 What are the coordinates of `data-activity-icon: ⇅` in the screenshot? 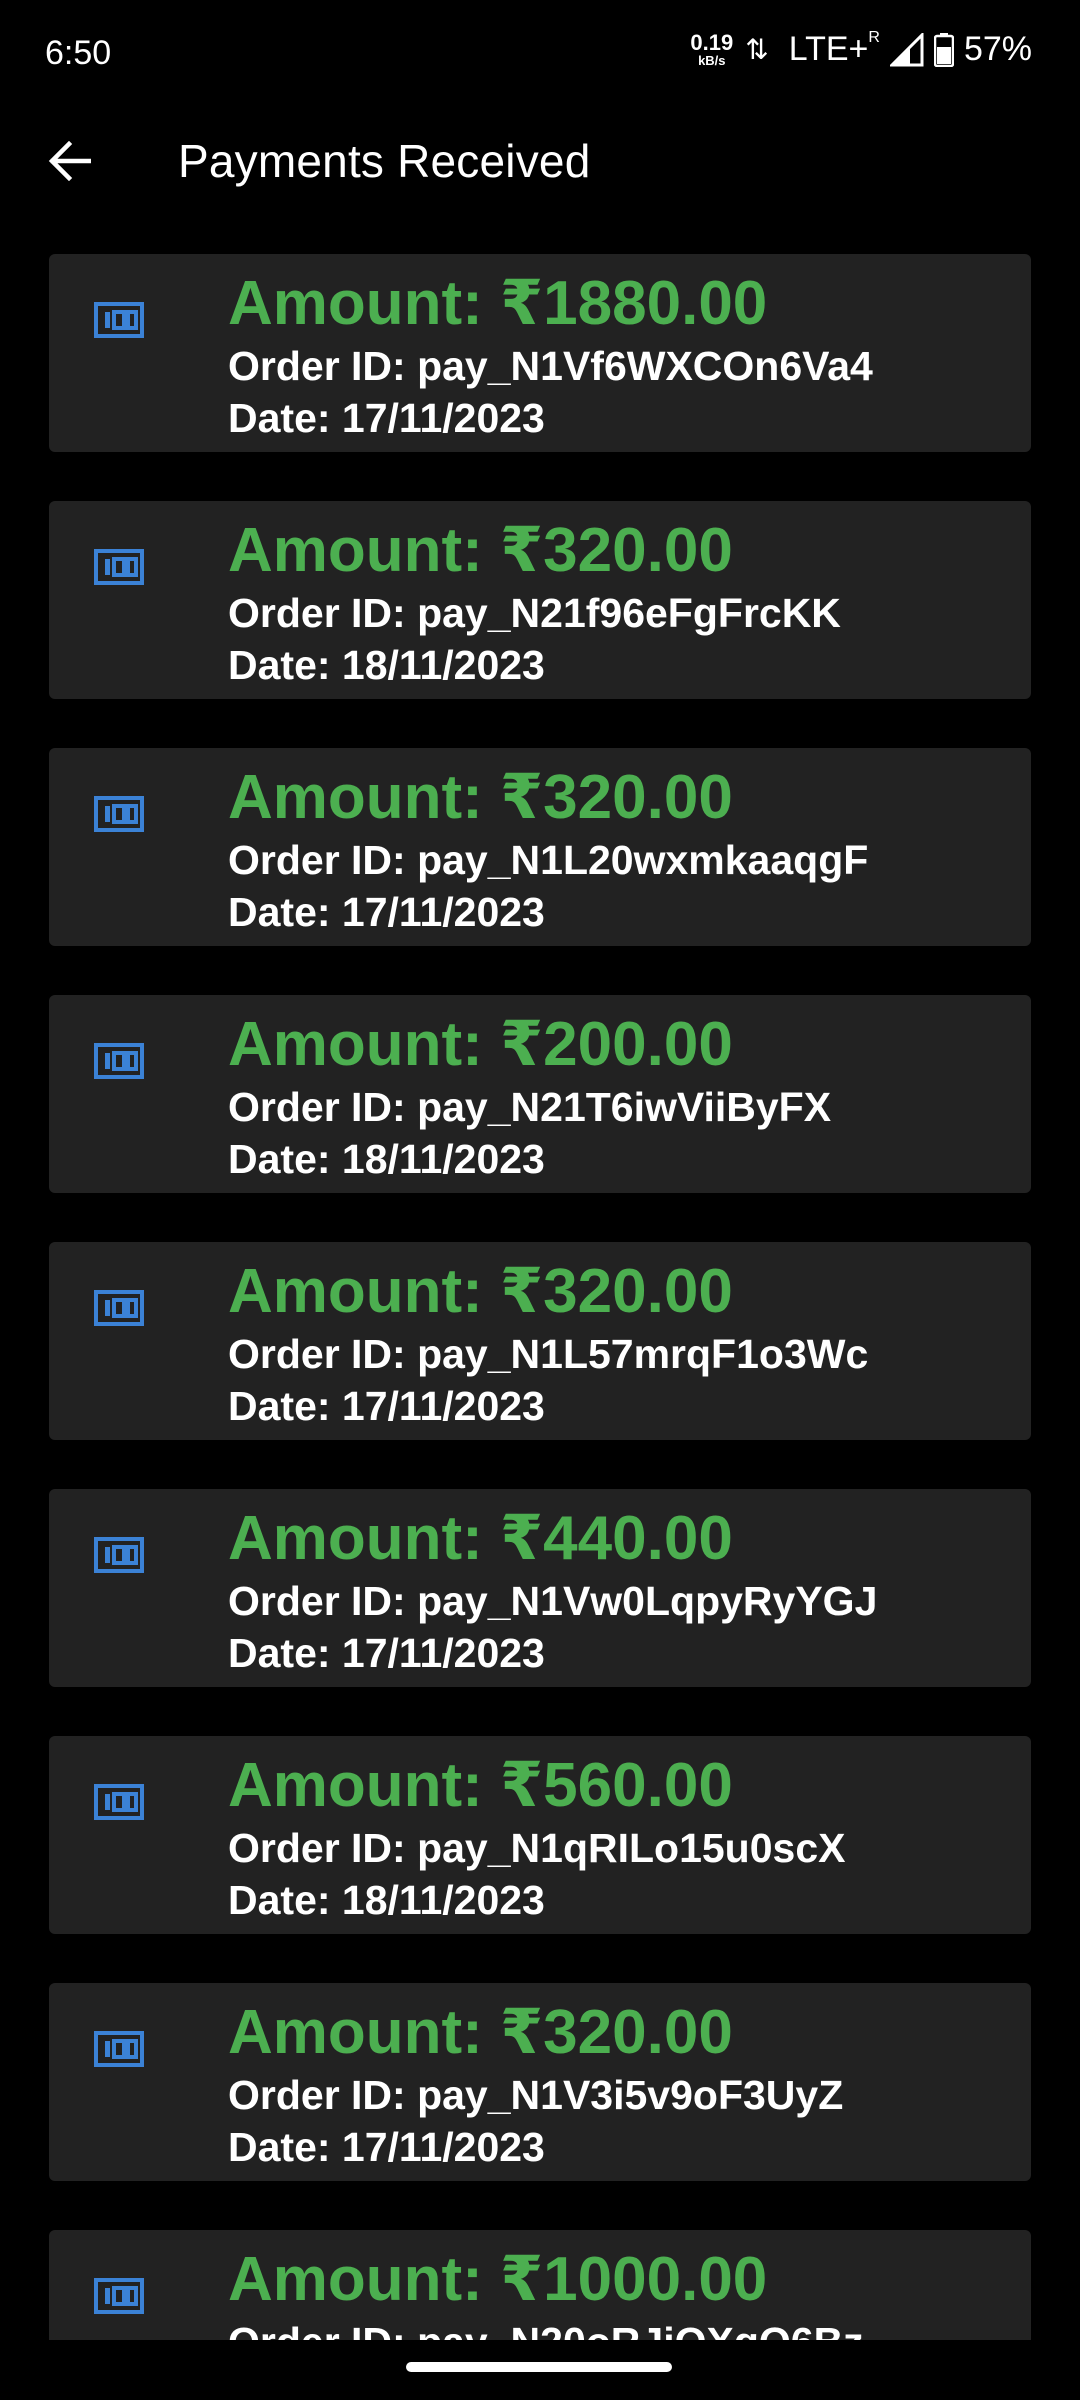 It's located at (757, 49).